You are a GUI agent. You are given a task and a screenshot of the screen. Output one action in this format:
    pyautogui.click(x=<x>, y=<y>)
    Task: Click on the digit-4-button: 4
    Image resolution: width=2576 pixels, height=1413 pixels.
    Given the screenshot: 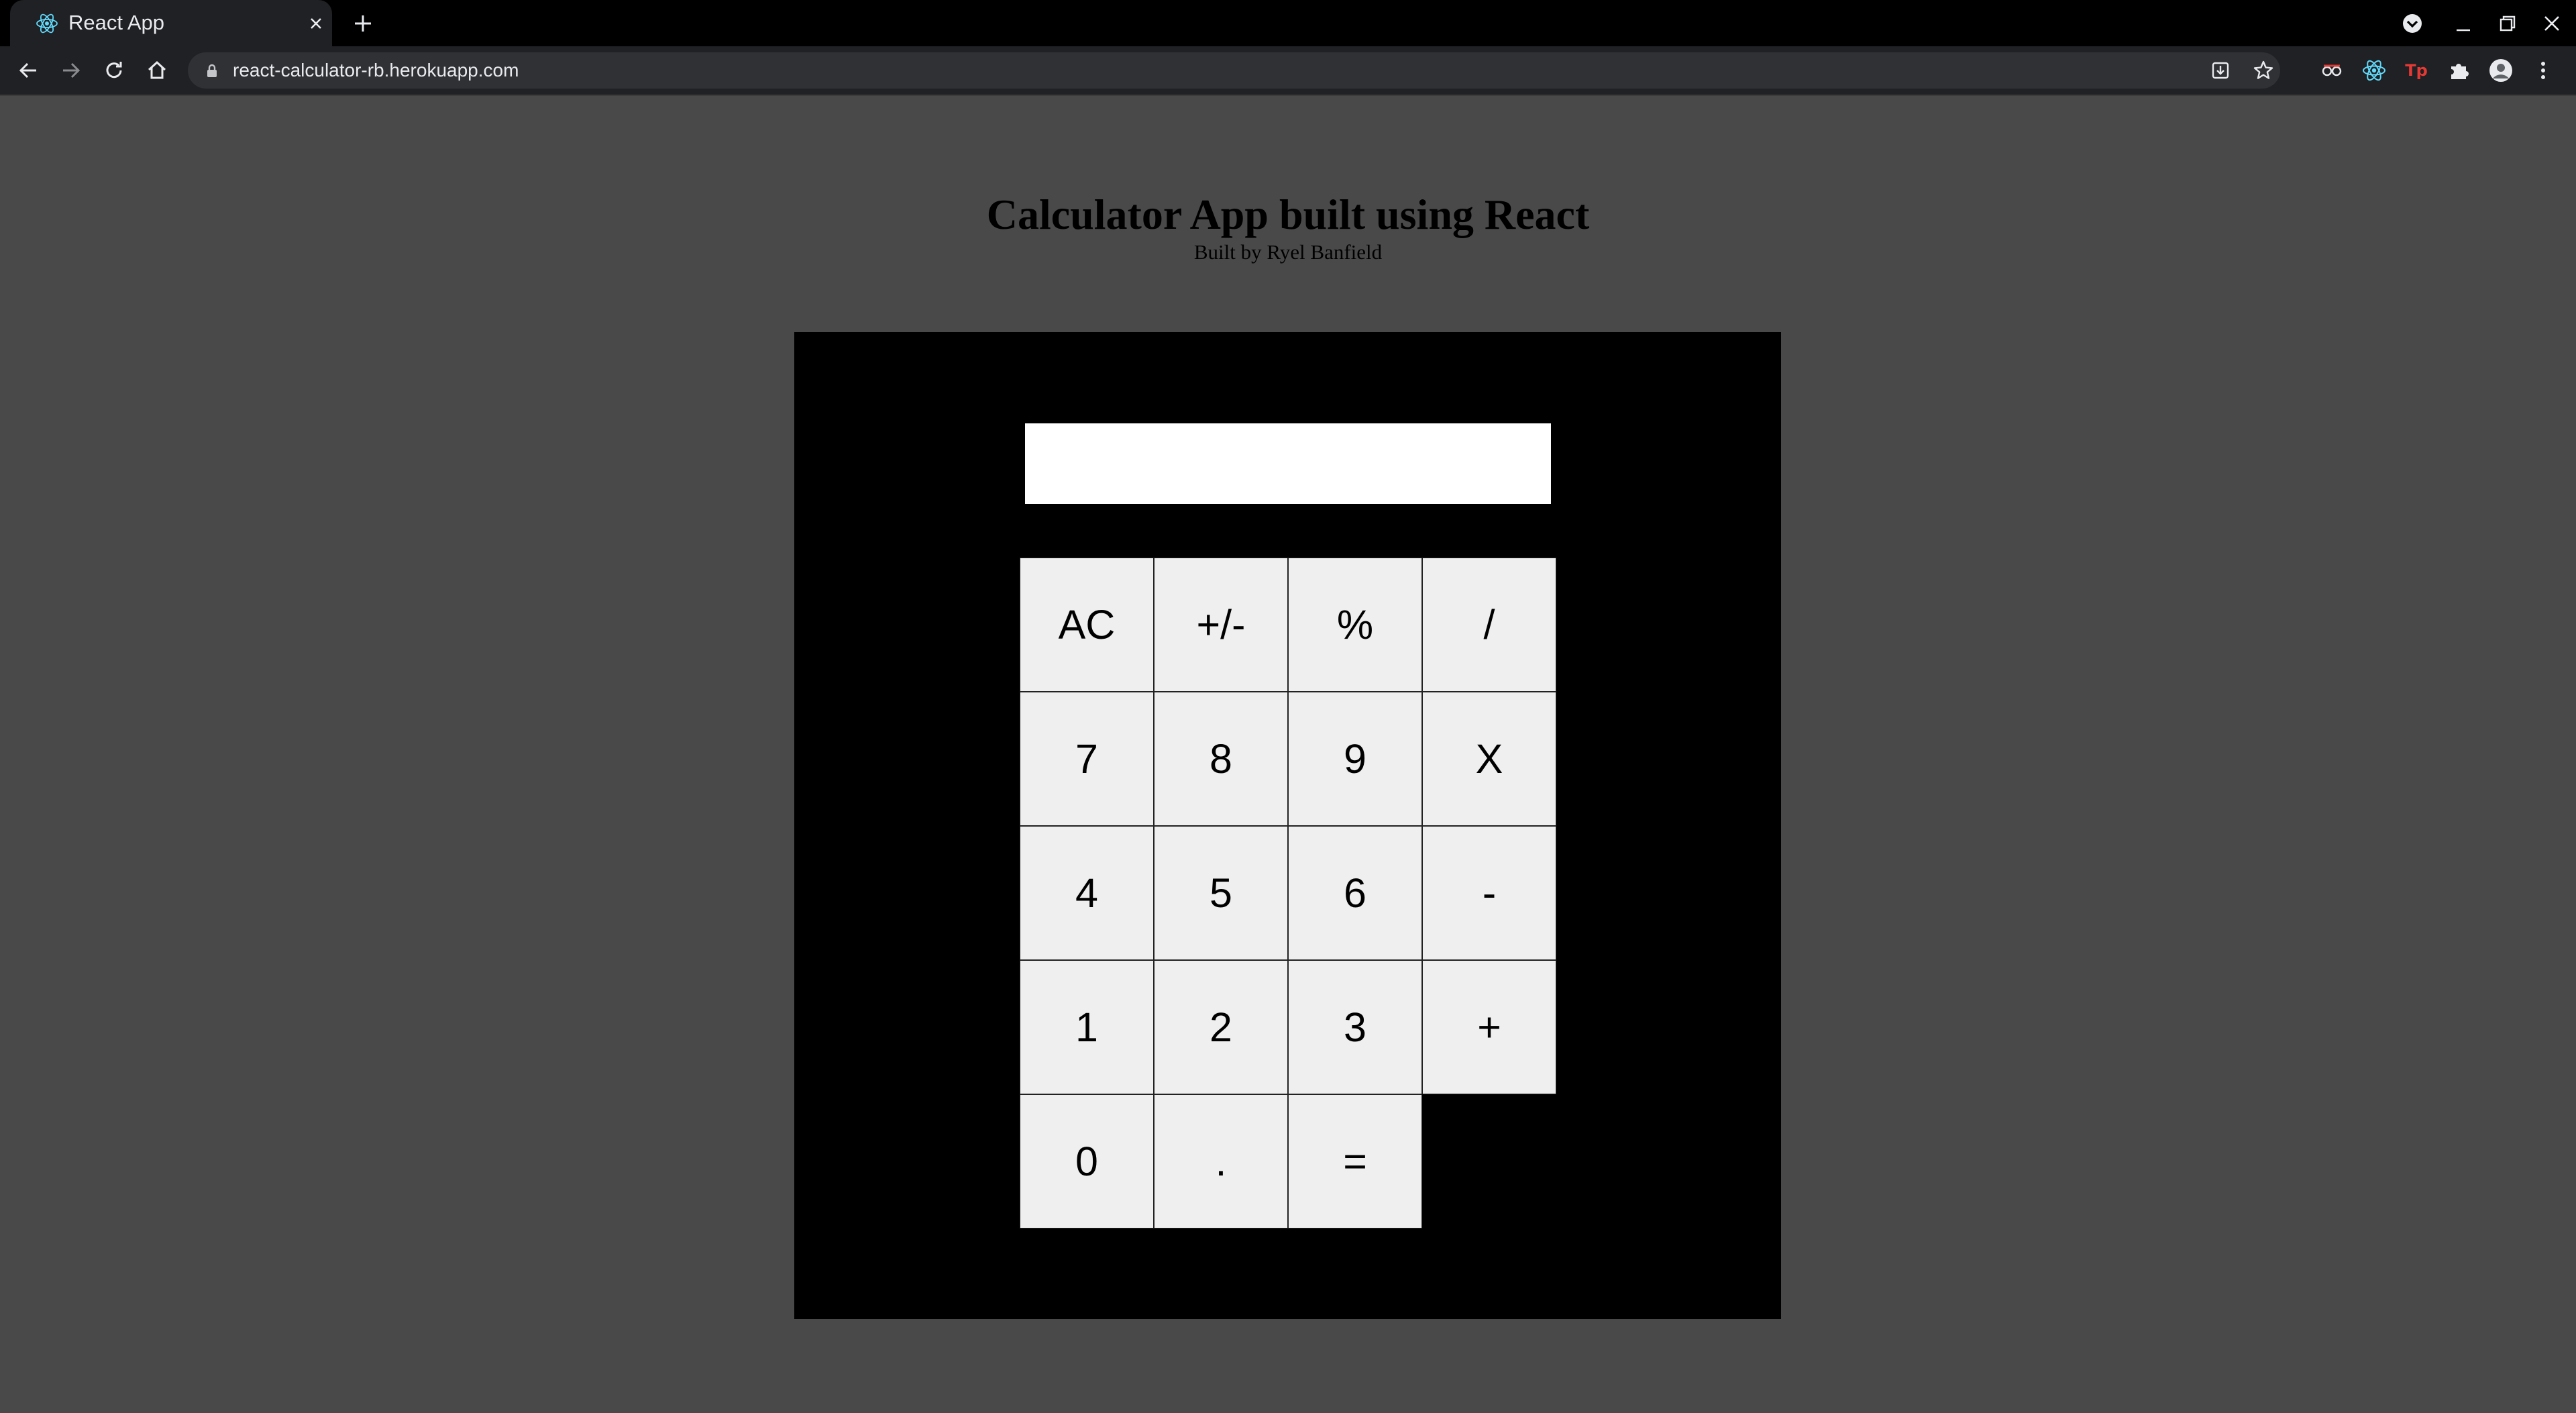 What is the action you would take?
    pyautogui.click(x=1087, y=893)
    